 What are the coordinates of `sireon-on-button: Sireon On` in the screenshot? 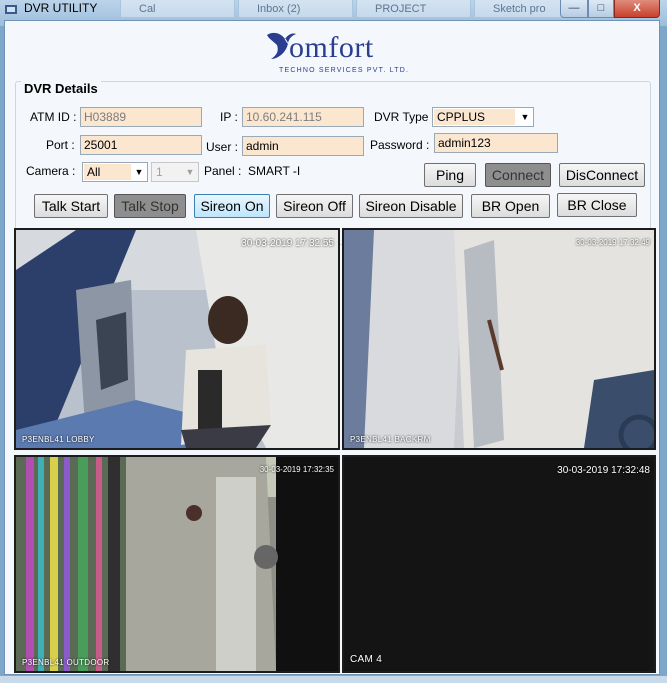 It's located at (232, 206).